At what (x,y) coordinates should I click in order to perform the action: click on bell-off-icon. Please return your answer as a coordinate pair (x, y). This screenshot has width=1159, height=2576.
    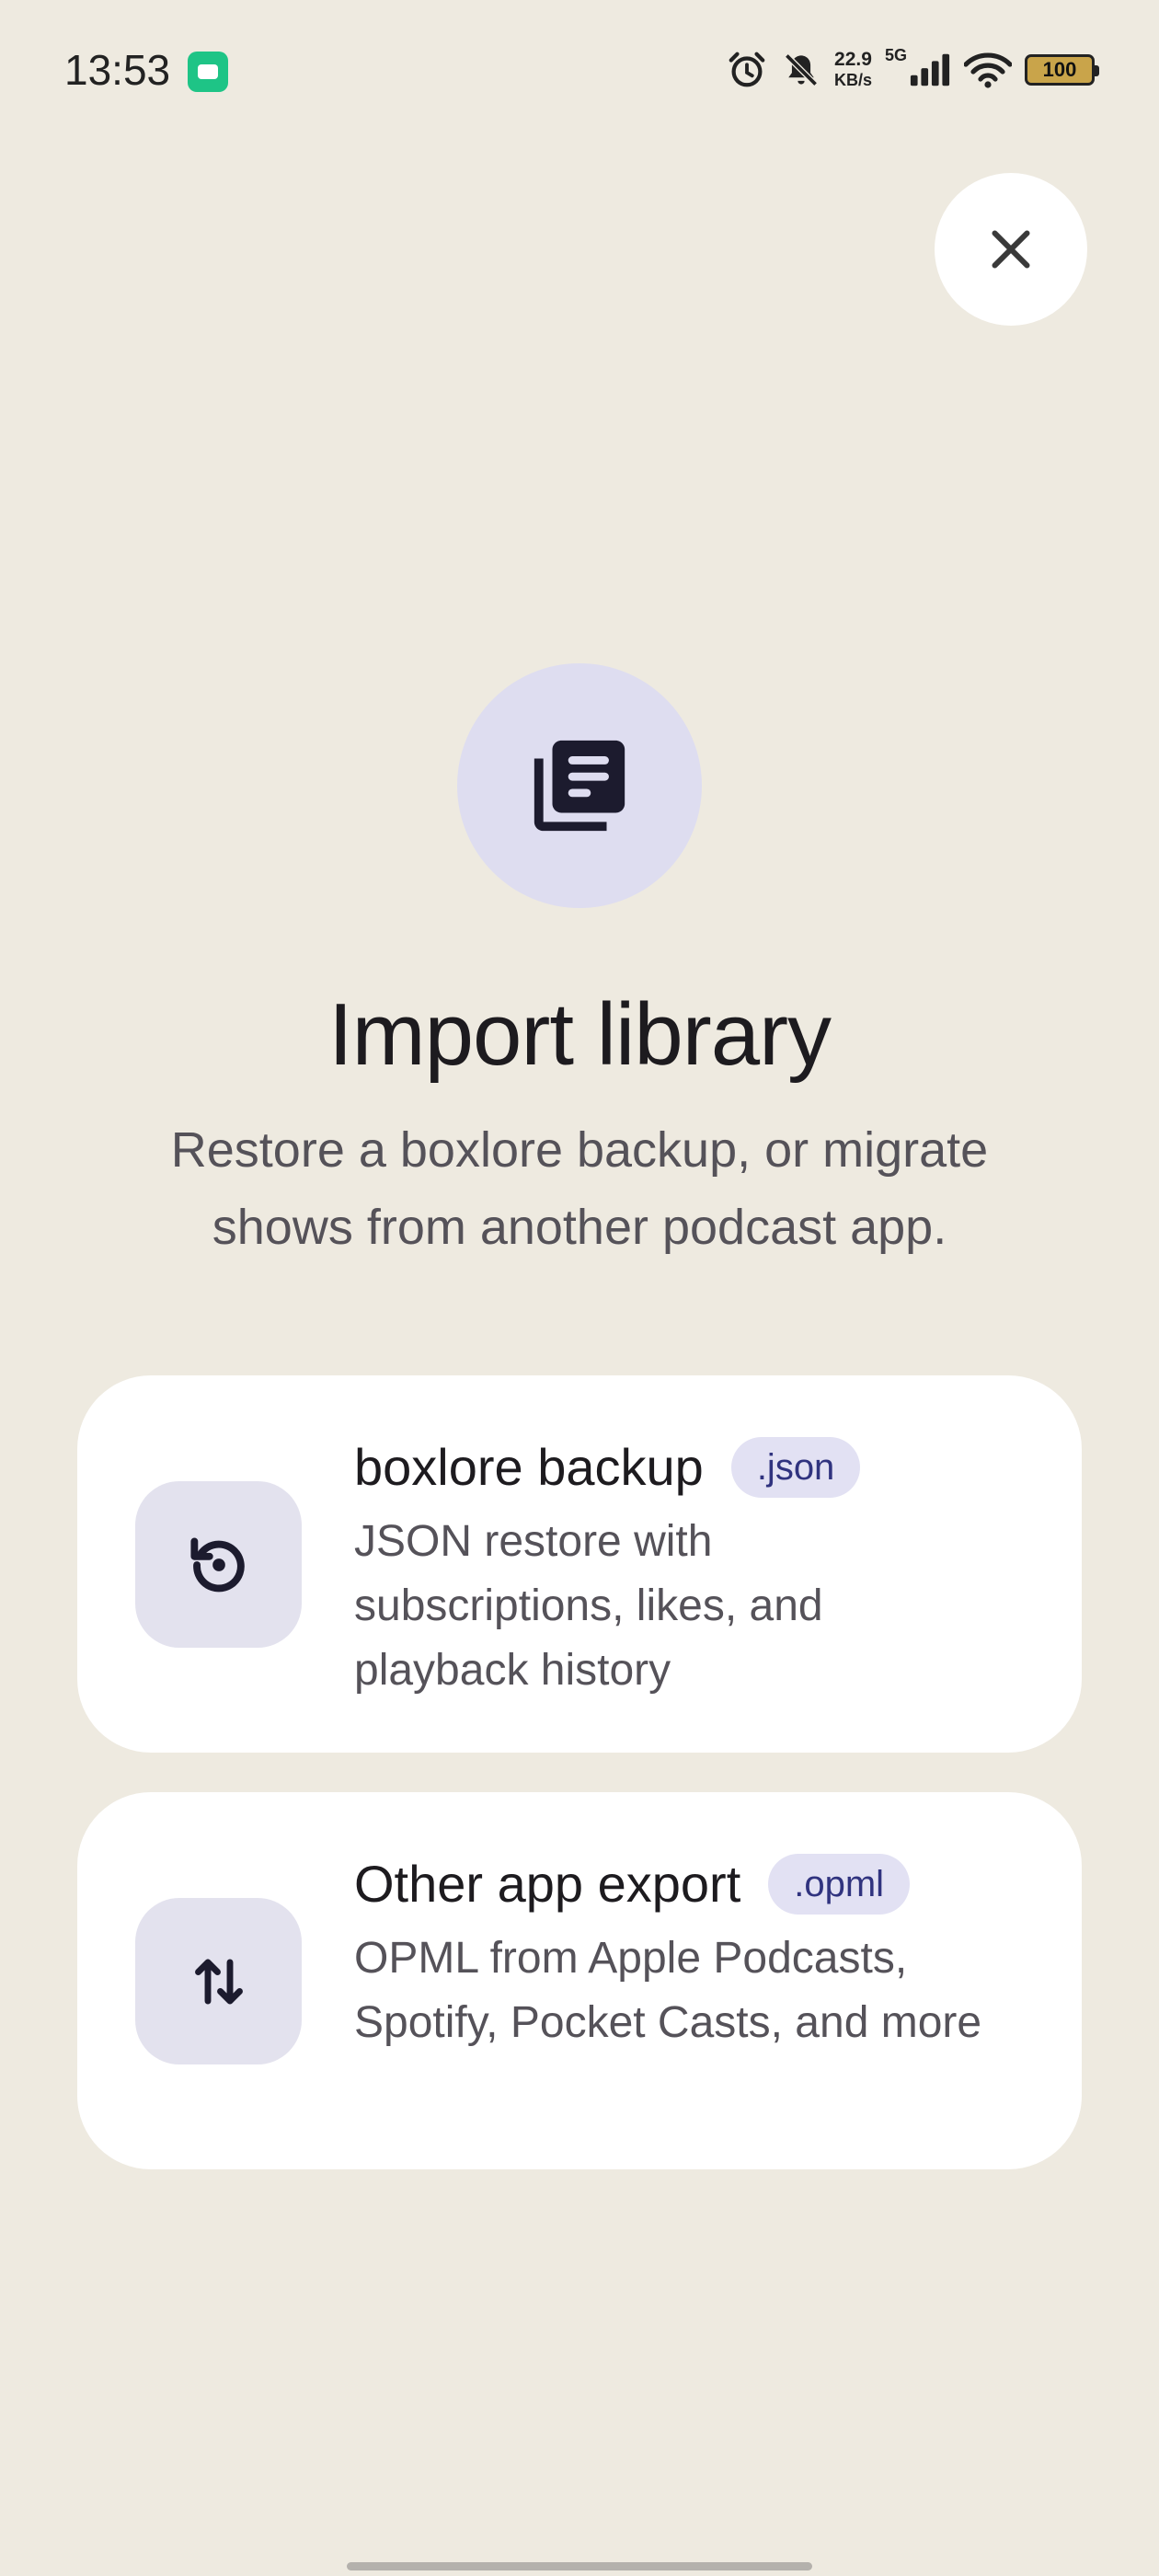
    Looking at the image, I should click on (801, 70).